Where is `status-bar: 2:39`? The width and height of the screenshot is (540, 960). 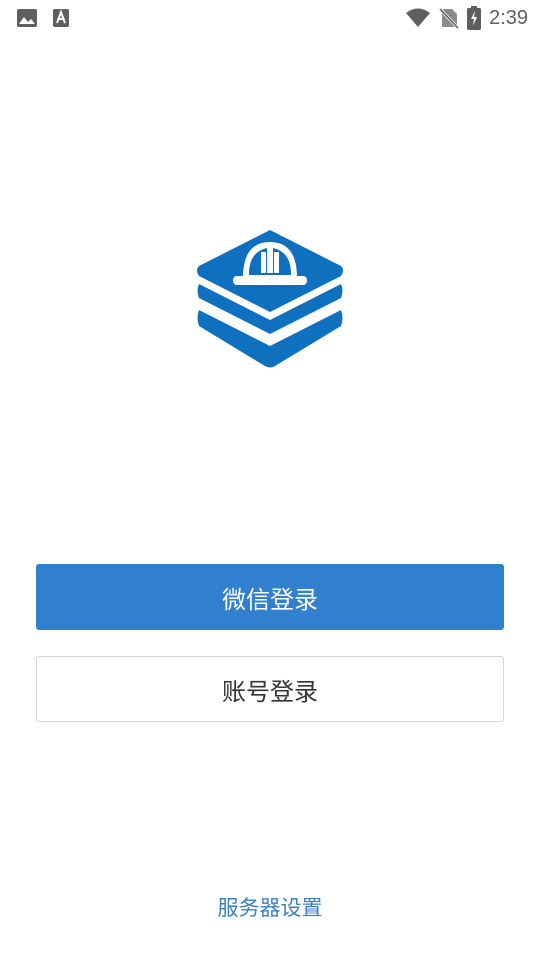 status-bar: 2:39 is located at coordinates (270, 18).